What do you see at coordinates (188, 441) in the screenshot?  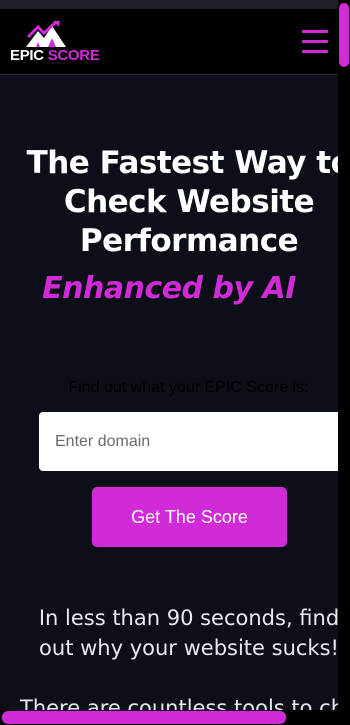 I see `domain-input` at bounding box center [188, 441].